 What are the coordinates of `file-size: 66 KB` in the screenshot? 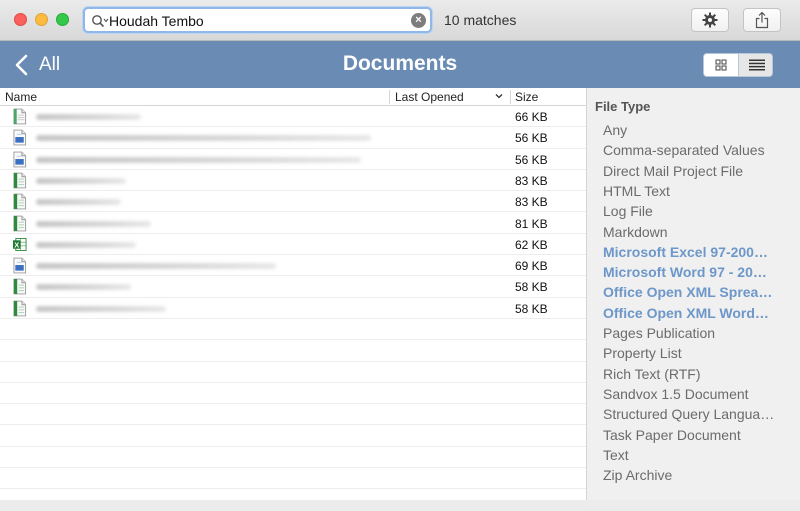 It's located at (531, 117).